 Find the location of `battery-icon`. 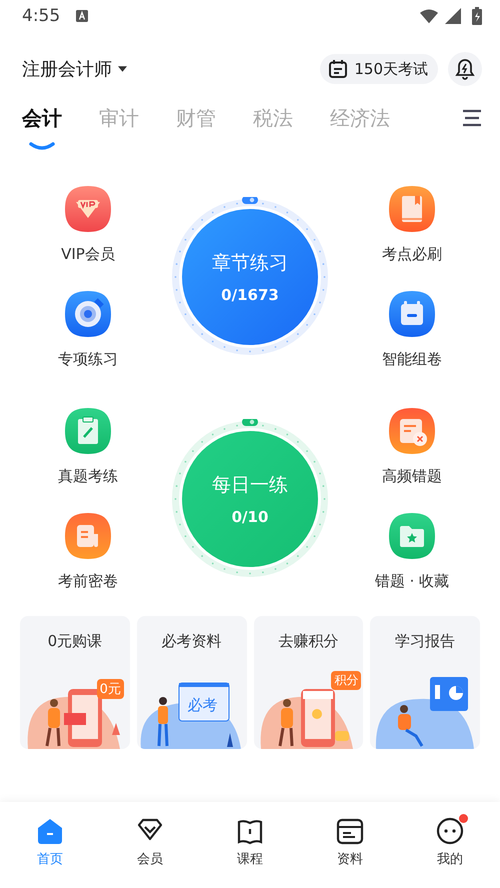

battery-icon is located at coordinates (477, 16).